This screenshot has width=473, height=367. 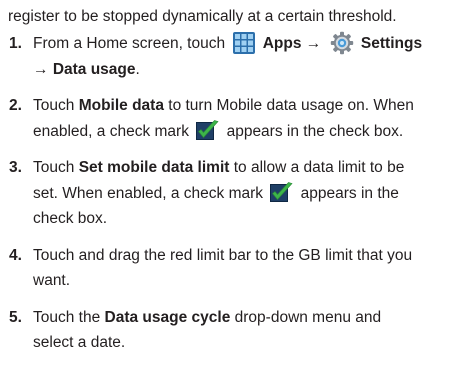 What do you see at coordinates (129, 43) in the screenshot?
I see `step-text: From a Home screen, touch` at bounding box center [129, 43].